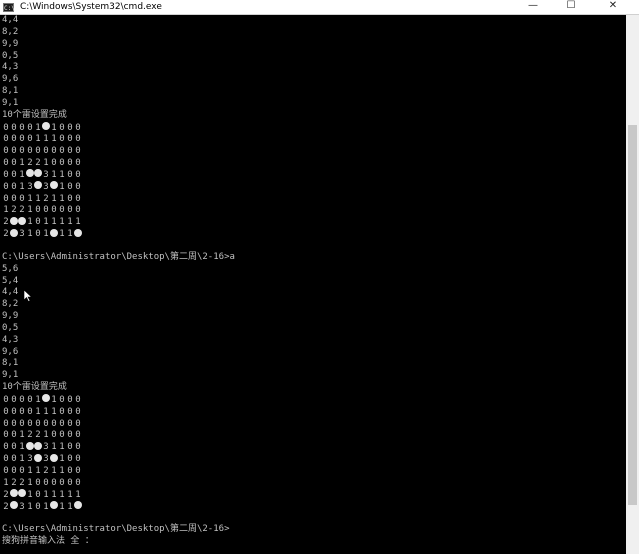  I want to click on scrollbar-thumb, so click(632, 315).